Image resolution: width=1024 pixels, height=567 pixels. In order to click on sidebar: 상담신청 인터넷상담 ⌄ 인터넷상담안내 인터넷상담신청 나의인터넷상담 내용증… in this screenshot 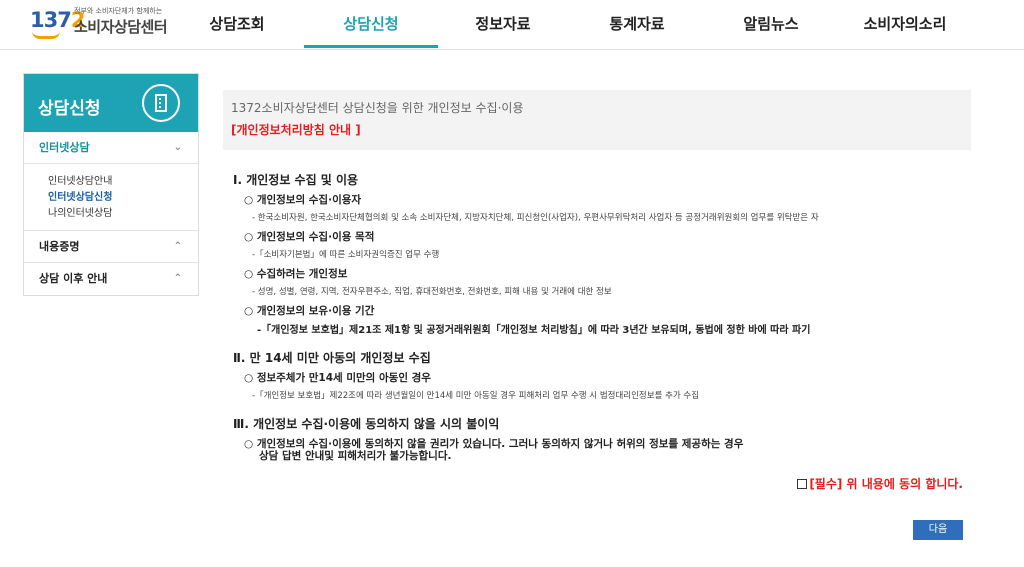, I will do `click(111, 184)`.